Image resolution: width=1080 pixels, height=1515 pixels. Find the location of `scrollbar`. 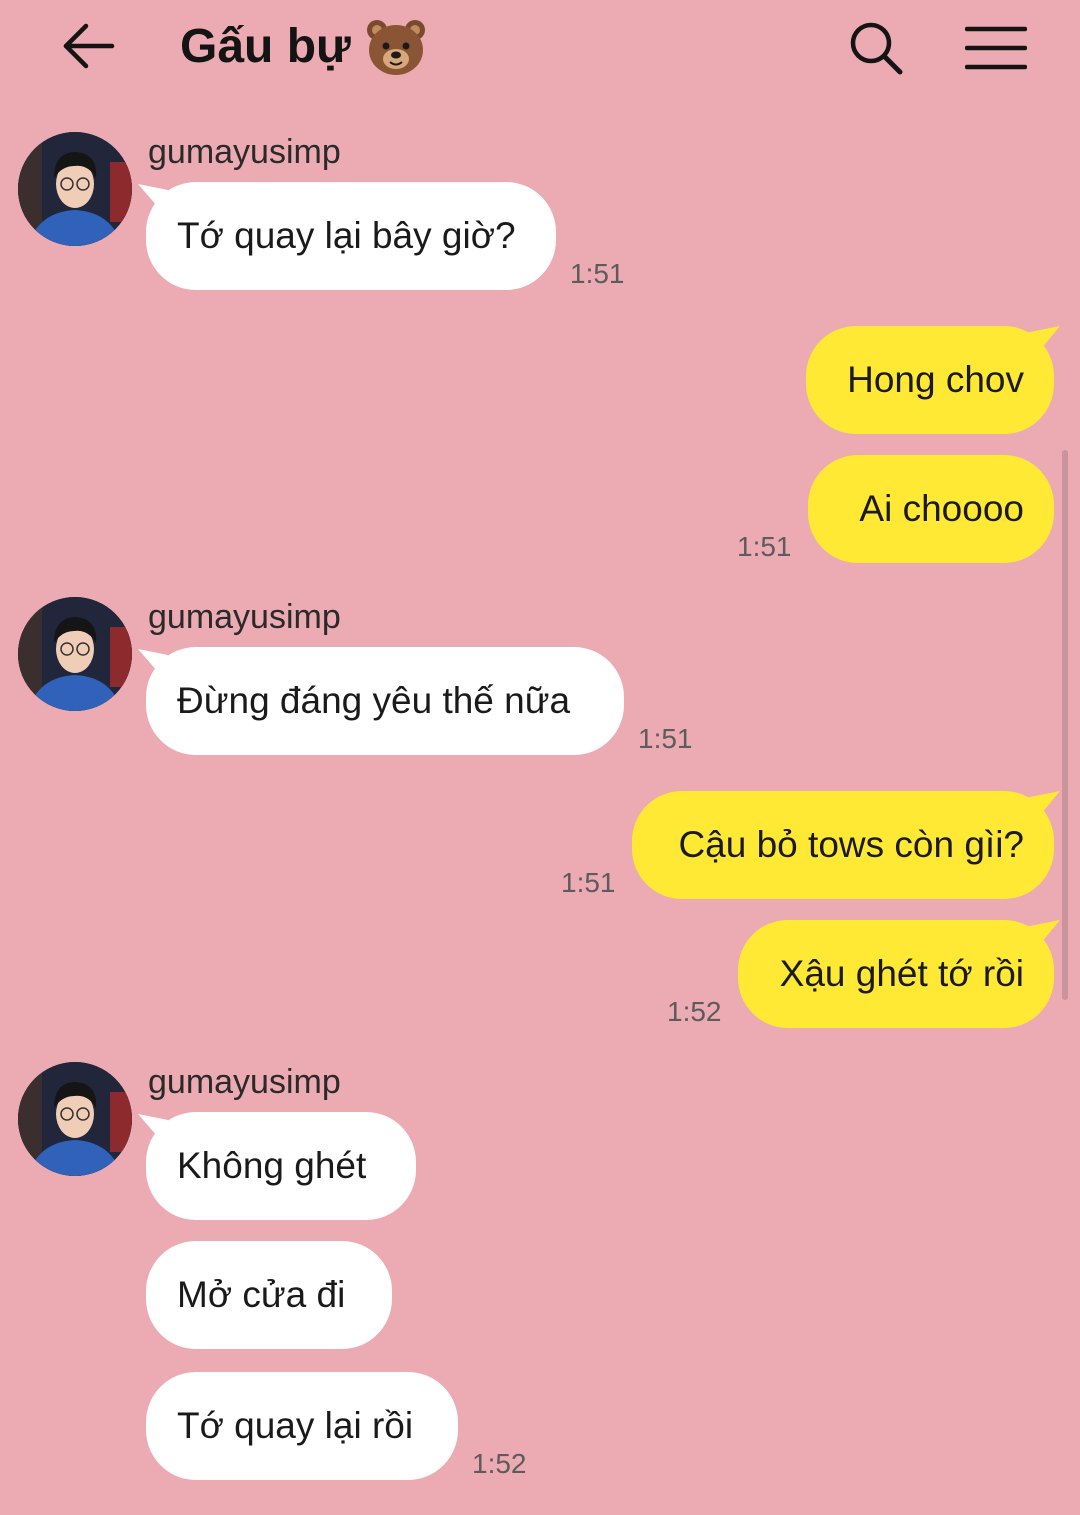

scrollbar is located at coordinates (1065, 725).